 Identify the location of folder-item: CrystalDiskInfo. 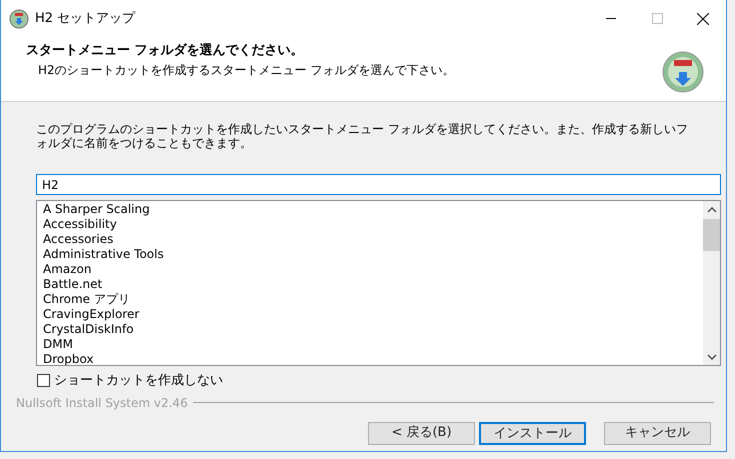
(370, 329).